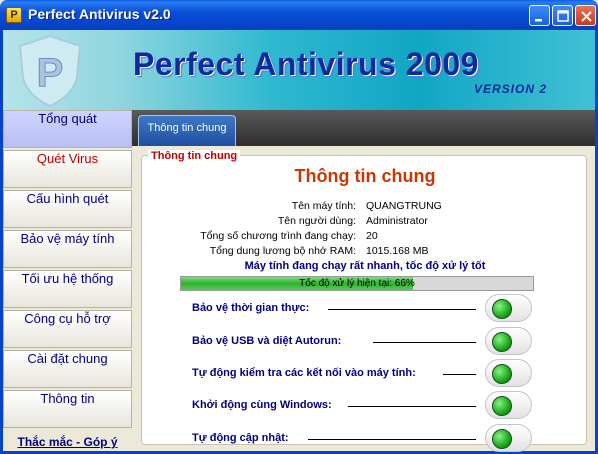  I want to click on startup-toggle, so click(508, 405).